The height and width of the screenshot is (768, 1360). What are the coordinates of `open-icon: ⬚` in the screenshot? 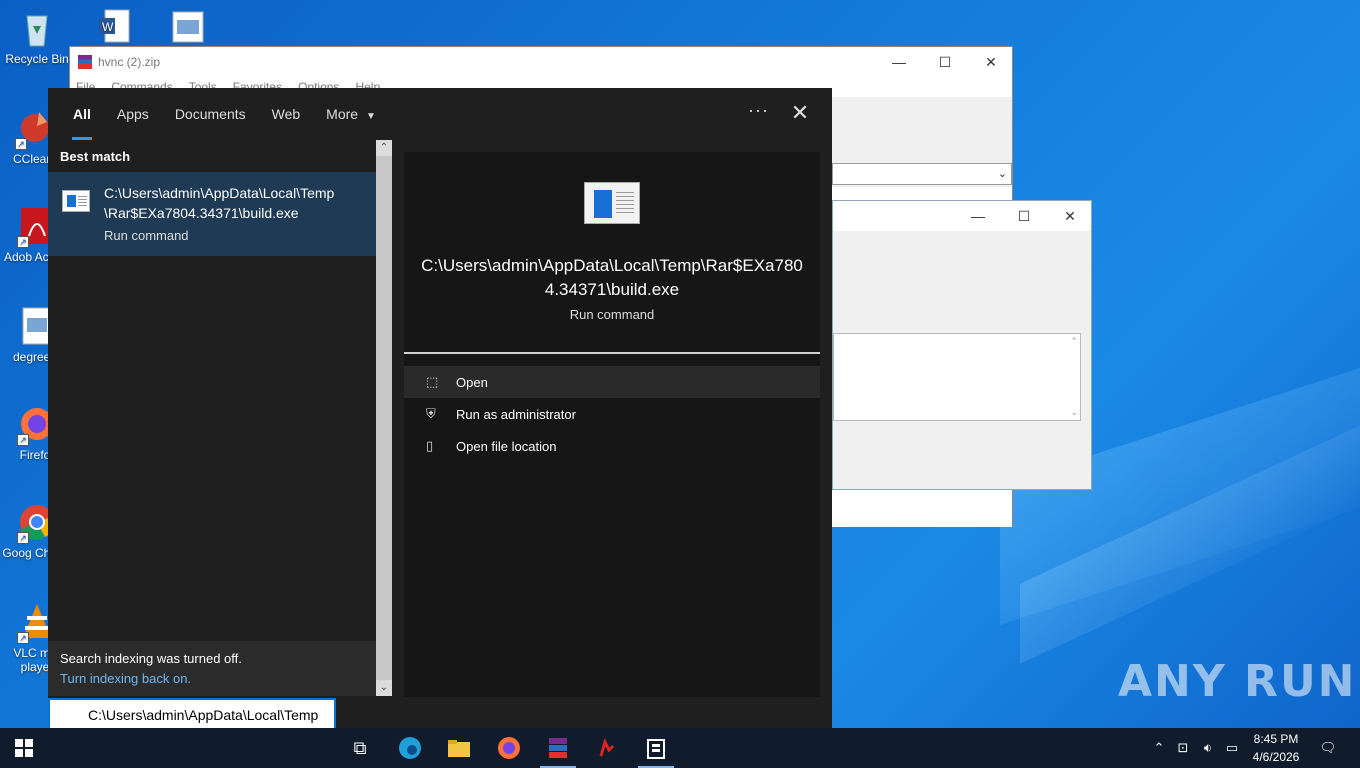 It's located at (432, 381).